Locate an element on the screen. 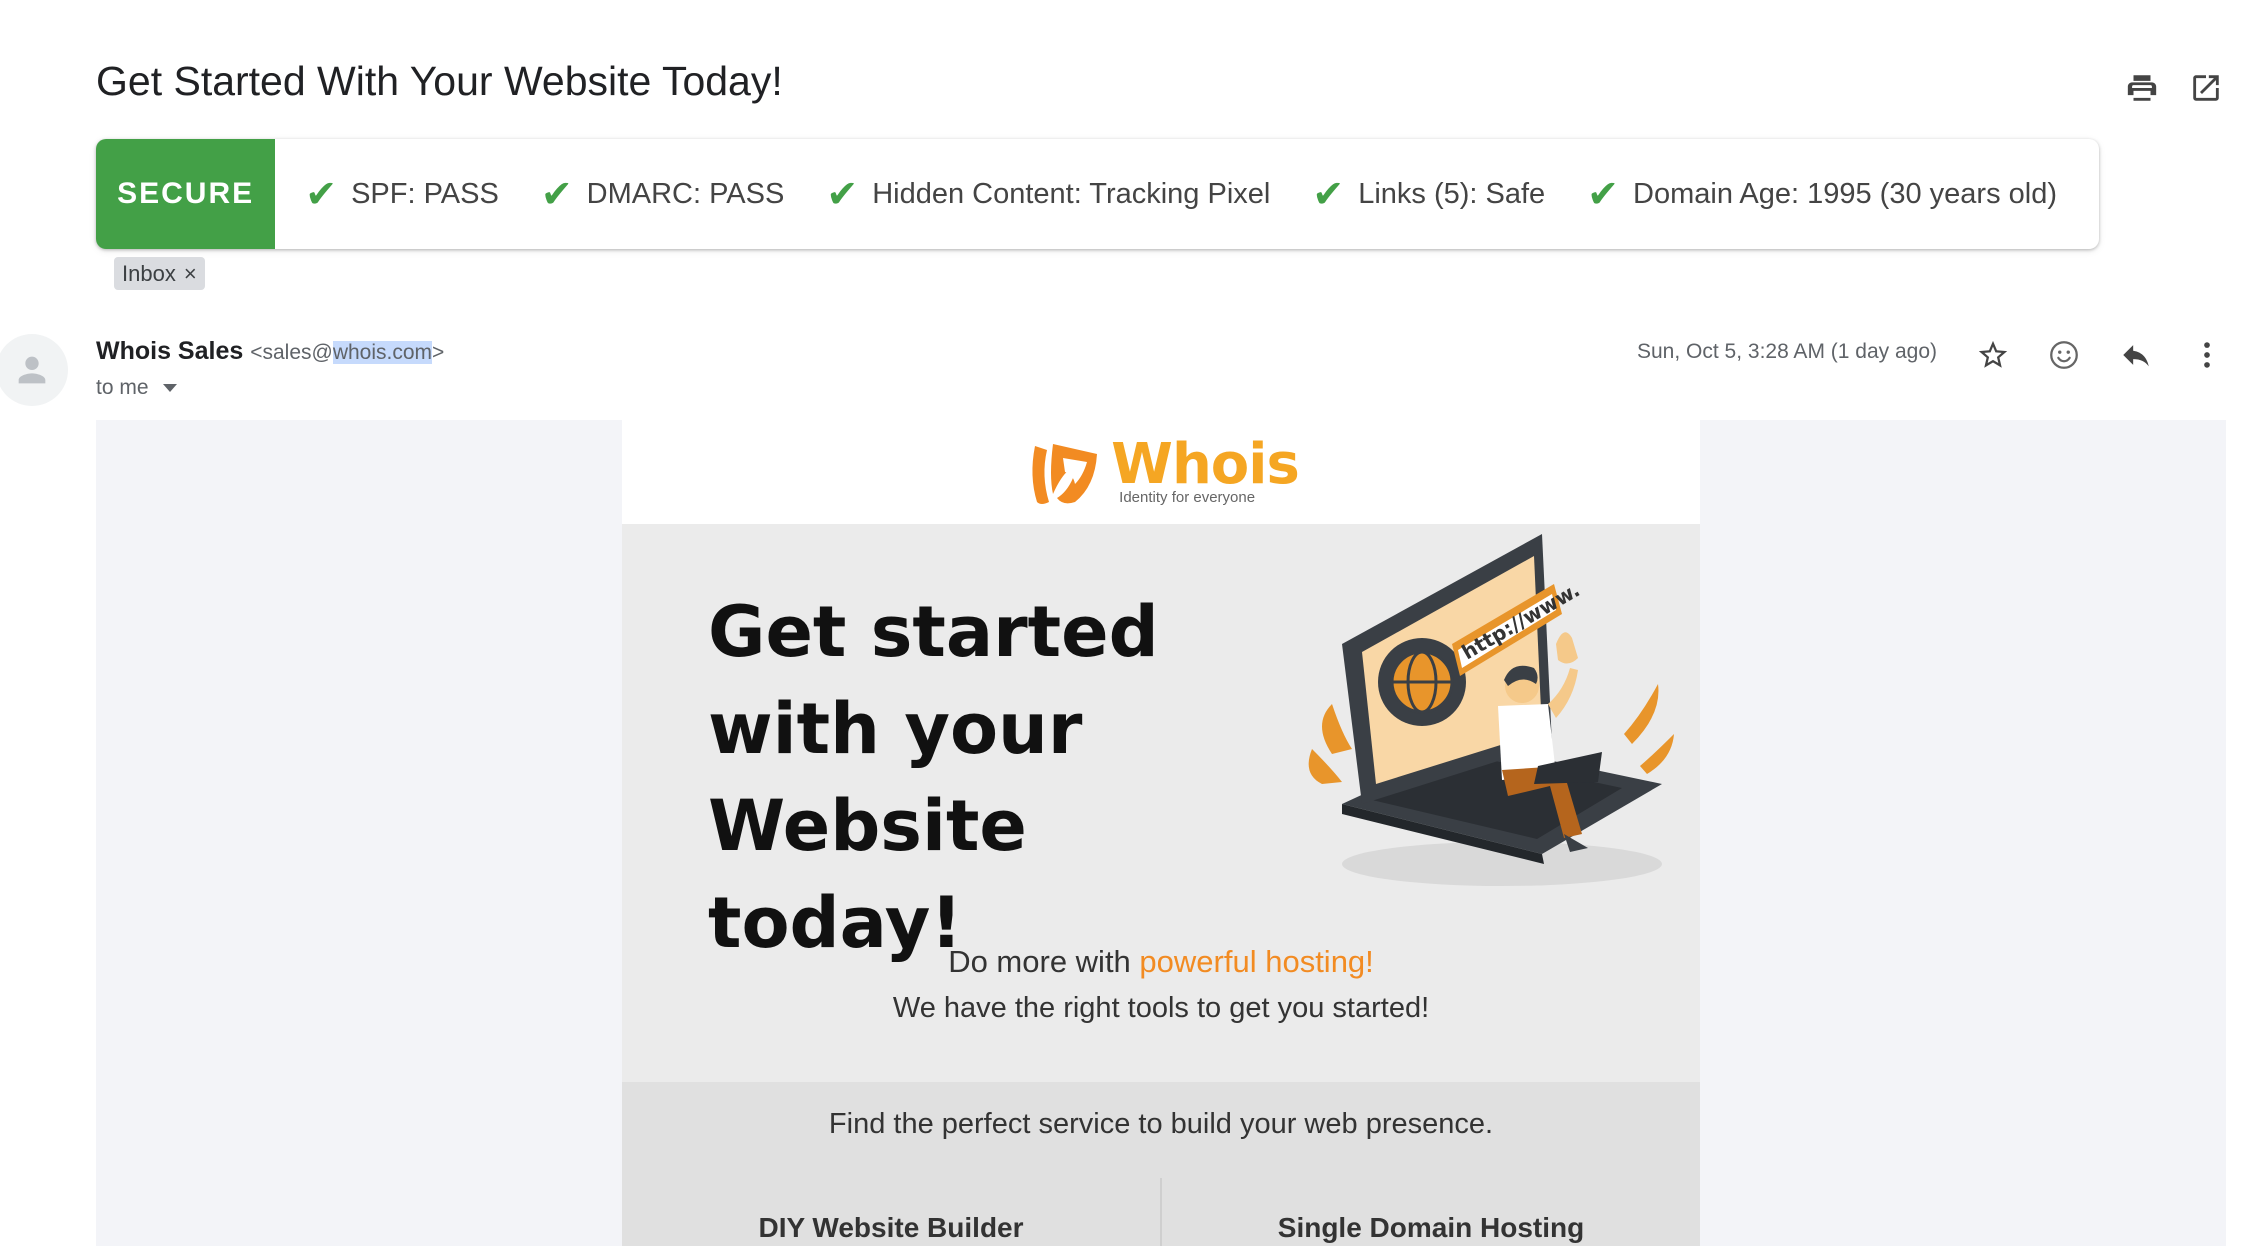  security-check-label: DMARC: PASS is located at coordinates (685, 193).